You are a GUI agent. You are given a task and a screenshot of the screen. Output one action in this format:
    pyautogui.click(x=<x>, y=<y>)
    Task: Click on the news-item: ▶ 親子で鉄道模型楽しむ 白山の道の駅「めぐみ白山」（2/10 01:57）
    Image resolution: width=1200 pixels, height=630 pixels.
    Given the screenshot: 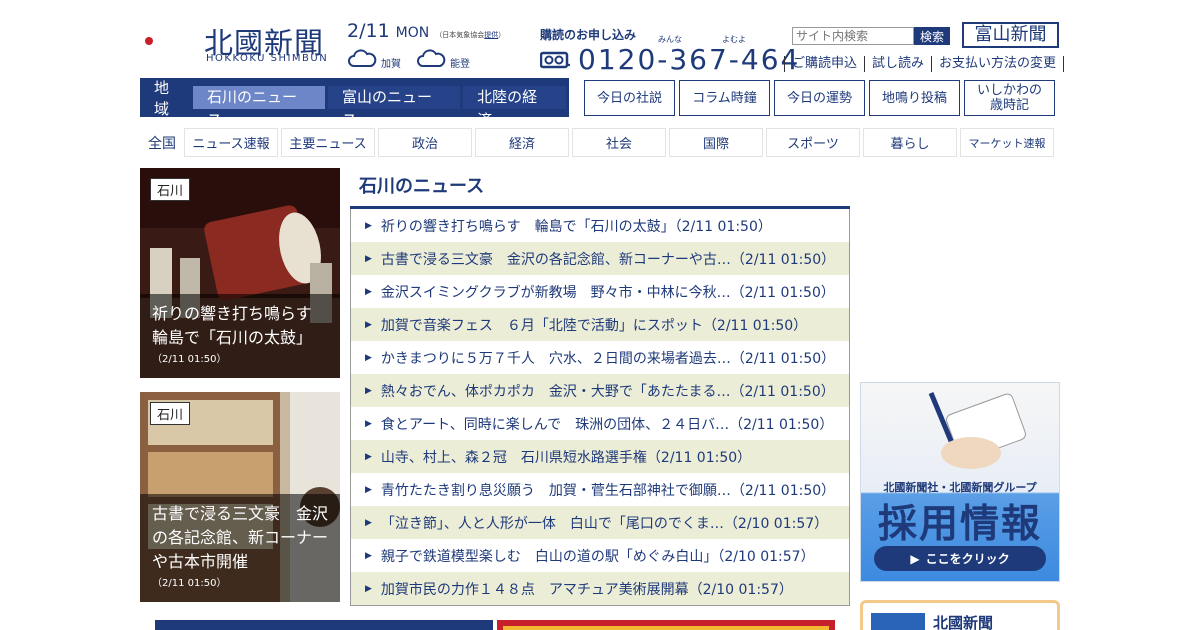 What is the action you would take?
    pyautogui.click(x=600, y=555)
    